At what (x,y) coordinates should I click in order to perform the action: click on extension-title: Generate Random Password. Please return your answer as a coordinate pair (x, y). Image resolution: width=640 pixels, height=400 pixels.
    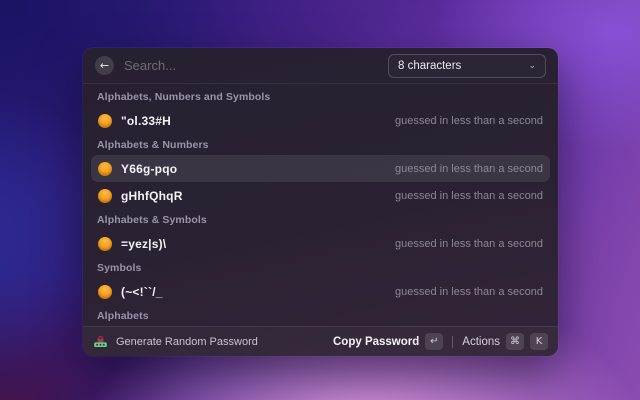
    Looking at the image, I should click on (187, 341).